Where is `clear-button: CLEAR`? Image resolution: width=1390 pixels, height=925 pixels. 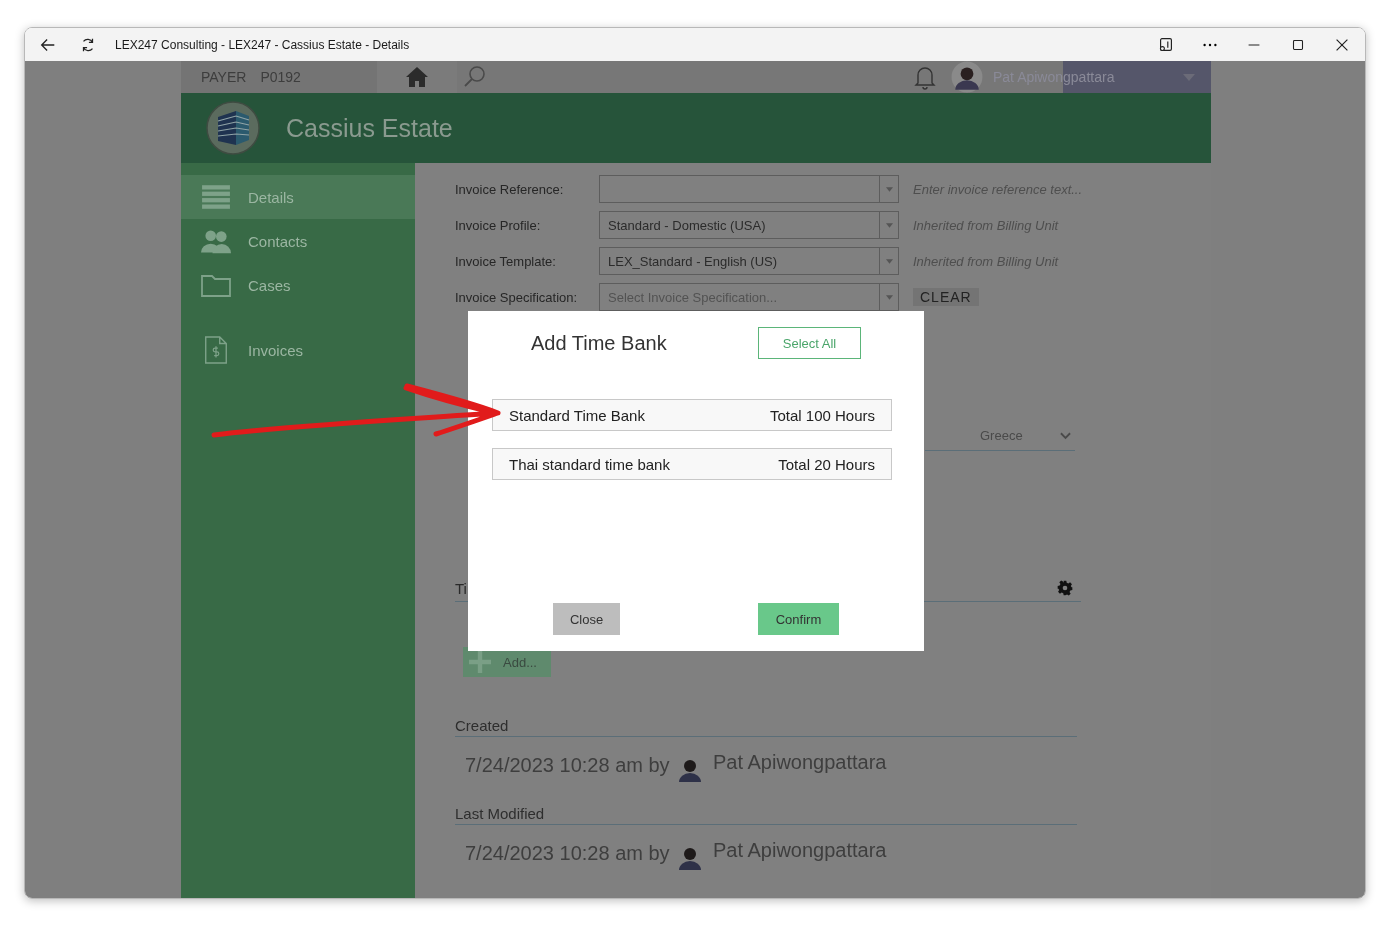
clear-button: CLEAR is located at coordinates (946, 297).